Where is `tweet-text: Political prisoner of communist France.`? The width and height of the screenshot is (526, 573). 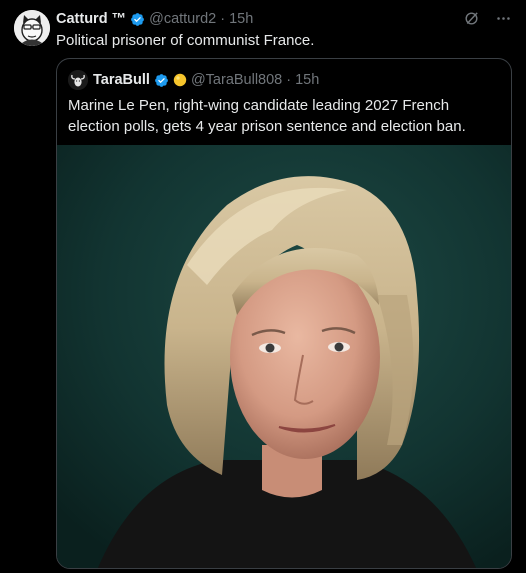 tweet-text: Political prisoner of communist France. is located at coordinates (185, 40).